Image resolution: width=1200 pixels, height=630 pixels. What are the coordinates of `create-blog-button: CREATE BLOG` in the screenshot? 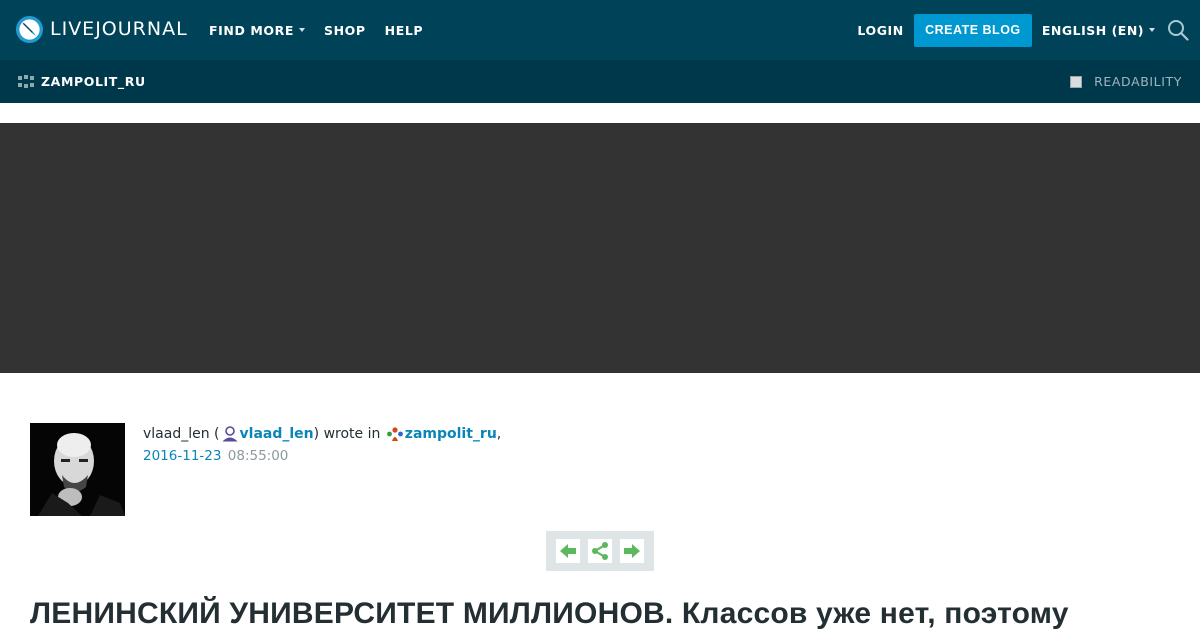 It's located at (972, 30).